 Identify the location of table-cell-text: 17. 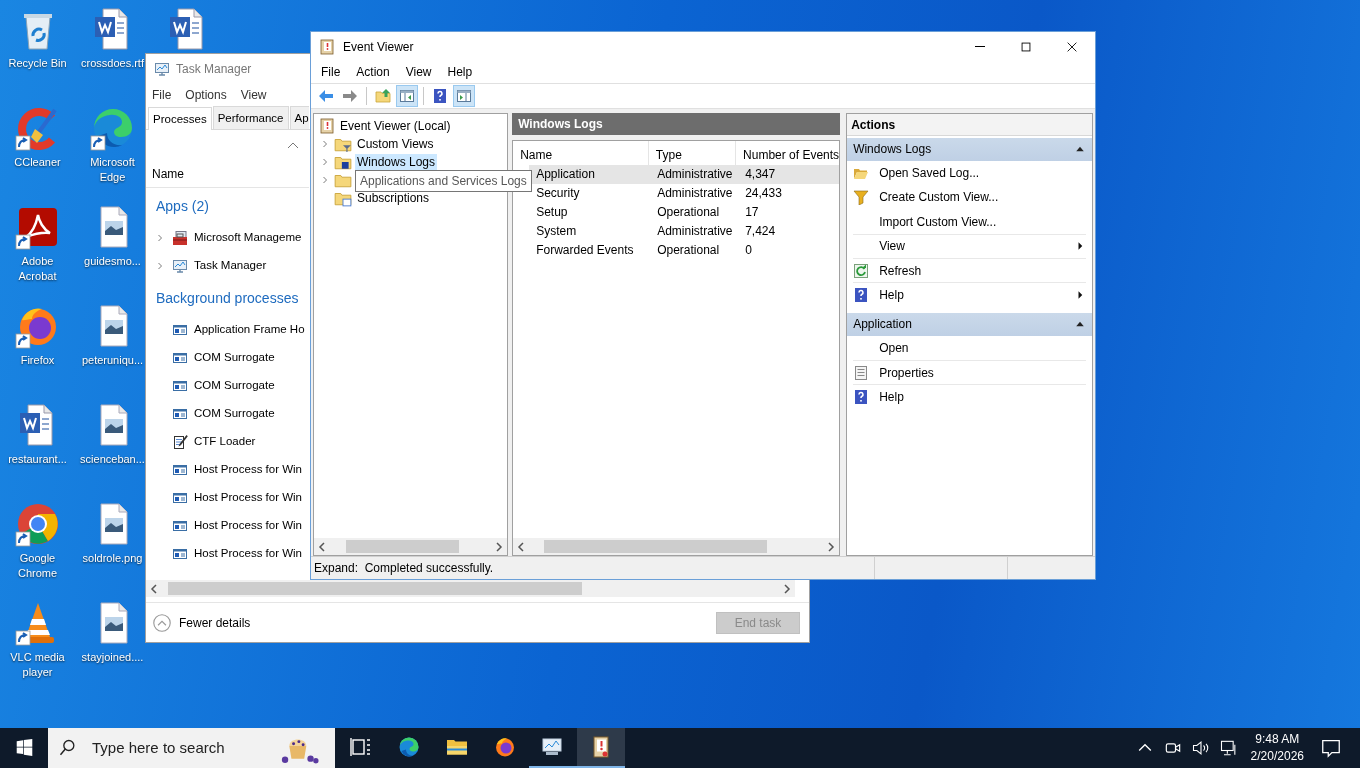
(751, 213).